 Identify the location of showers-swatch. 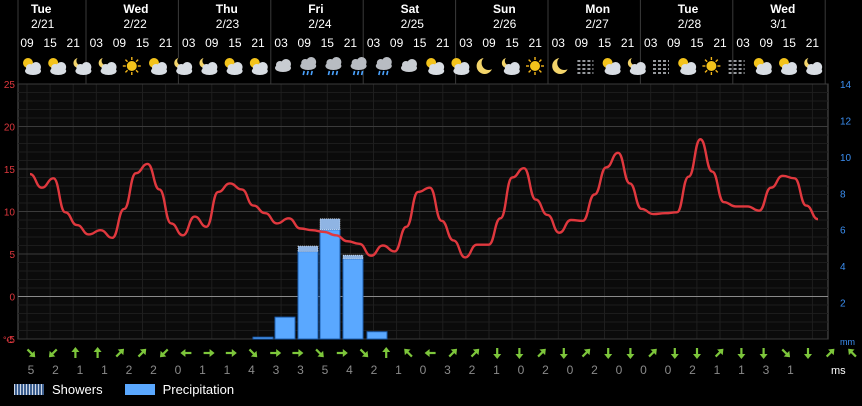
(29, 389).